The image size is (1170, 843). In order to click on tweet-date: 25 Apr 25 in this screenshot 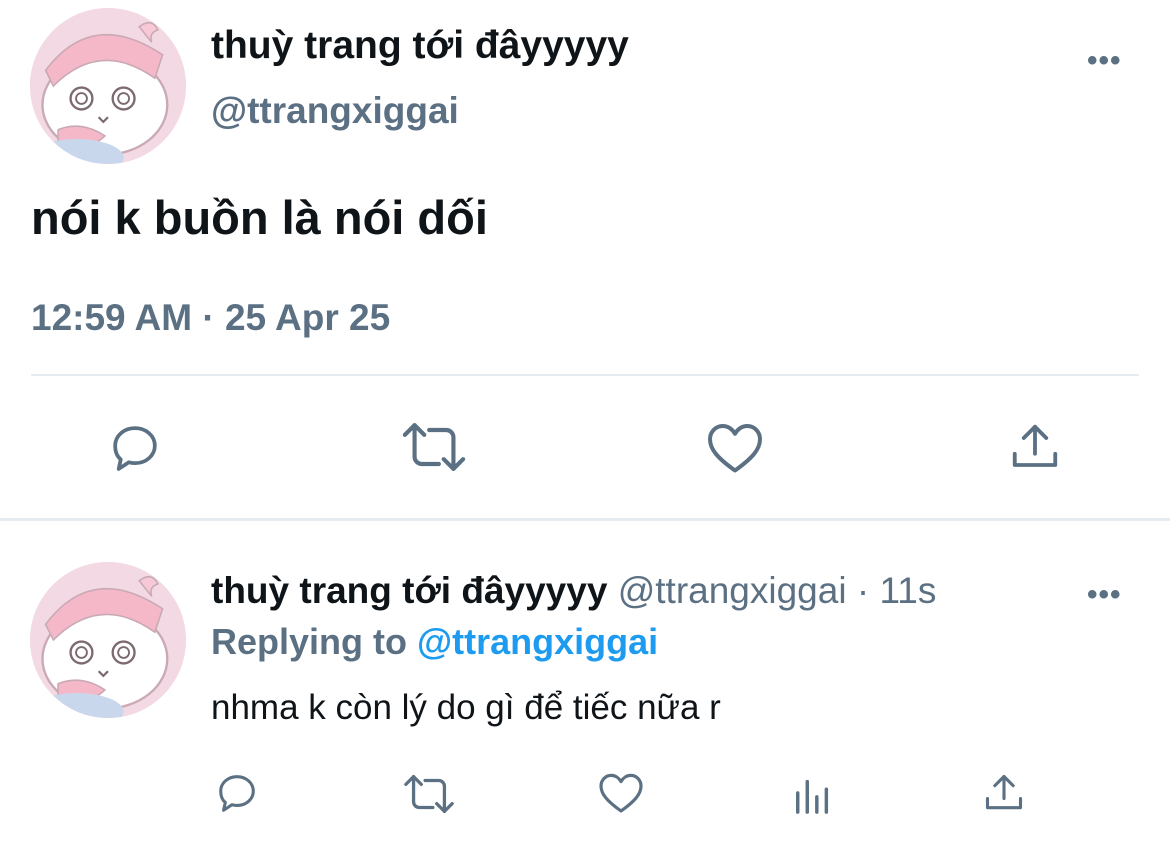, I will do `click(307, 317)`.